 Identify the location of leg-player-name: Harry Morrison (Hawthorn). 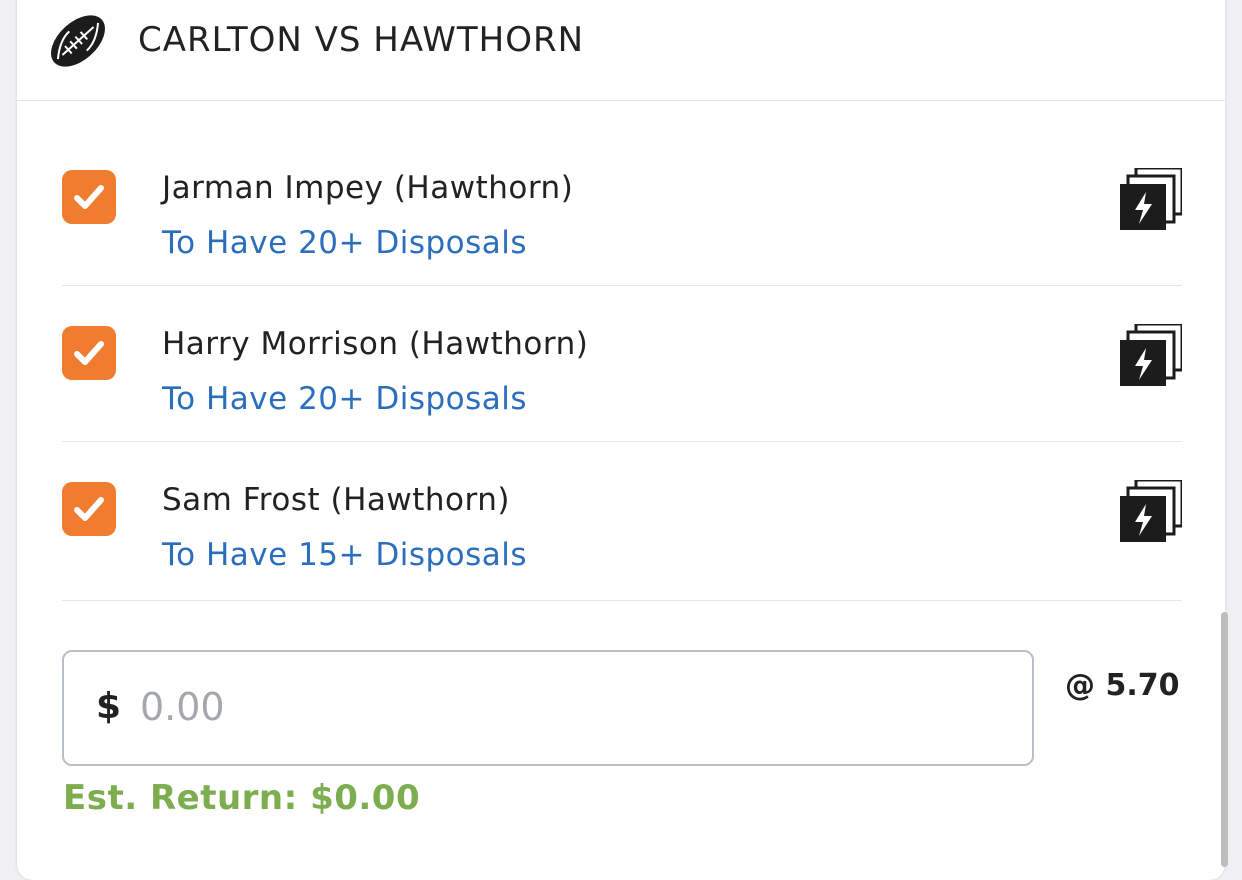
(375, 344).